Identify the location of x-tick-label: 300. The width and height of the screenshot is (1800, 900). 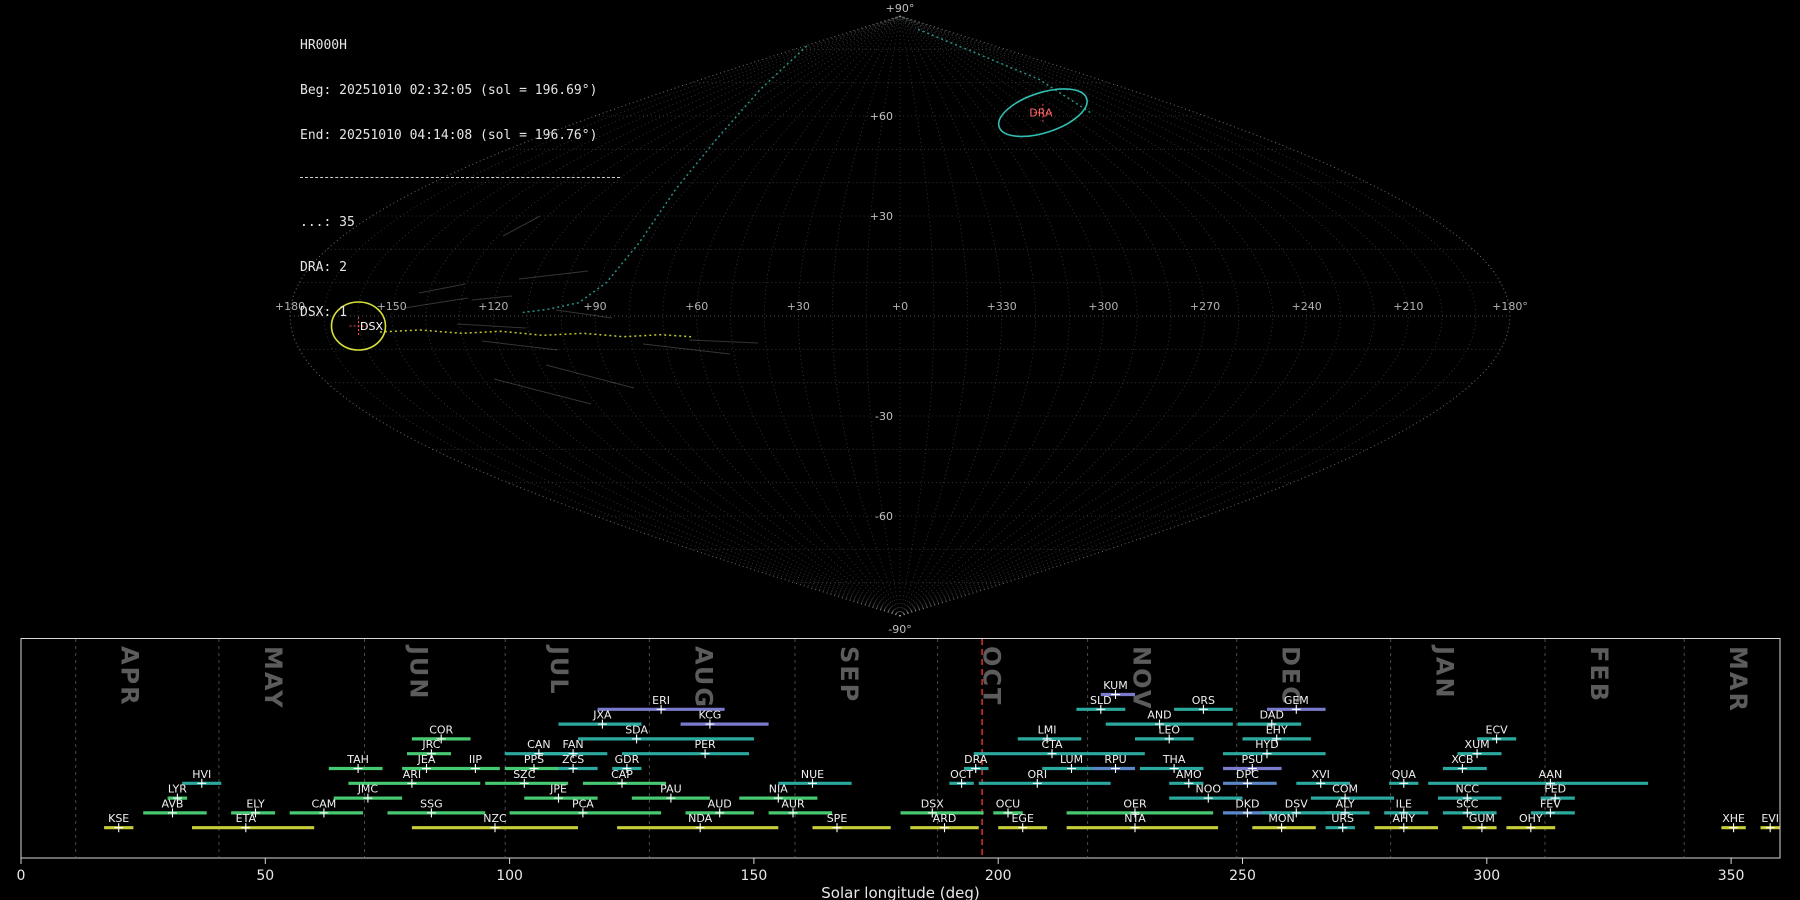
(1486, 876).